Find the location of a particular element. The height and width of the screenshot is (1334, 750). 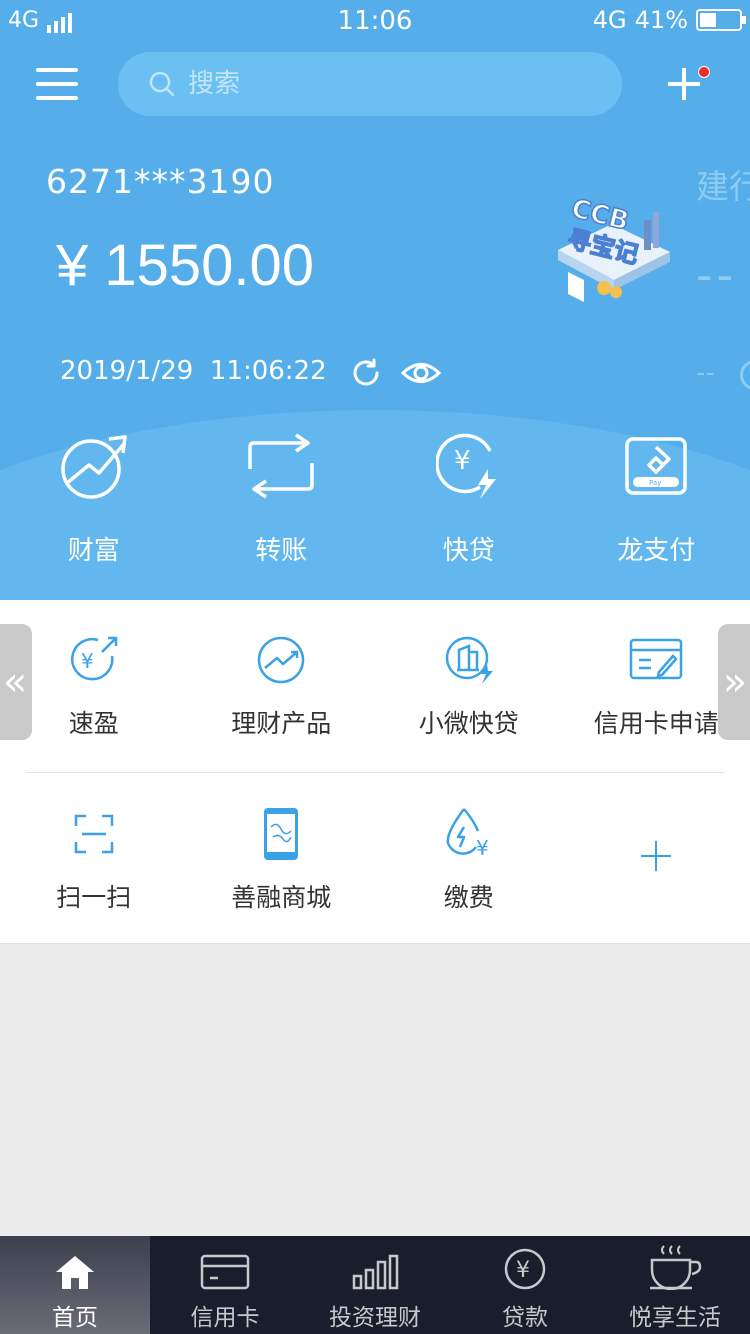

status-right: 4G 41% is located at coordinates (669, 20).